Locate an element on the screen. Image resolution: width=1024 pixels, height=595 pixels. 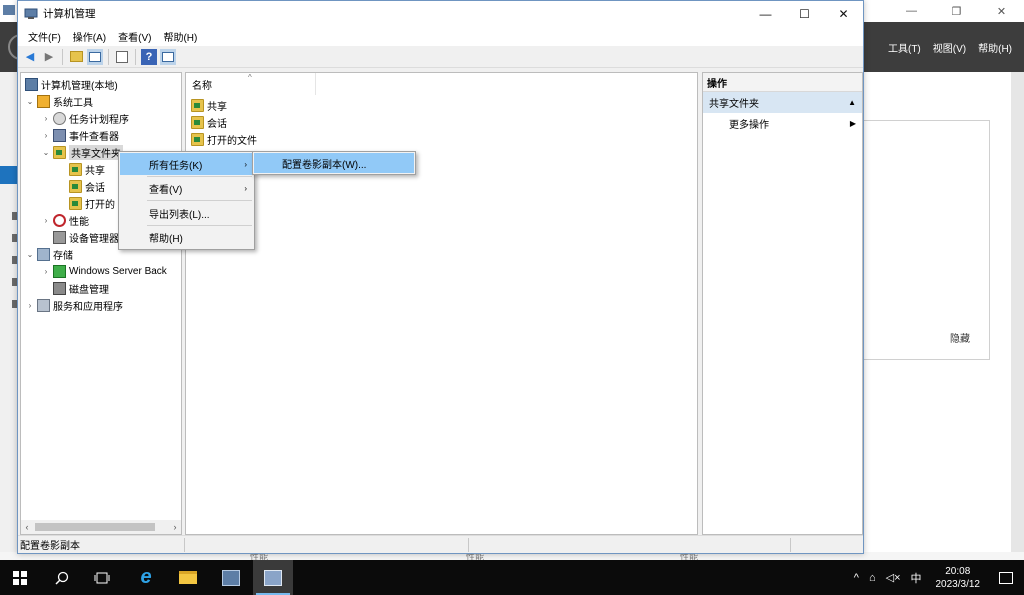
list-item: 打开的文件 is located at coordinates (223, 139).